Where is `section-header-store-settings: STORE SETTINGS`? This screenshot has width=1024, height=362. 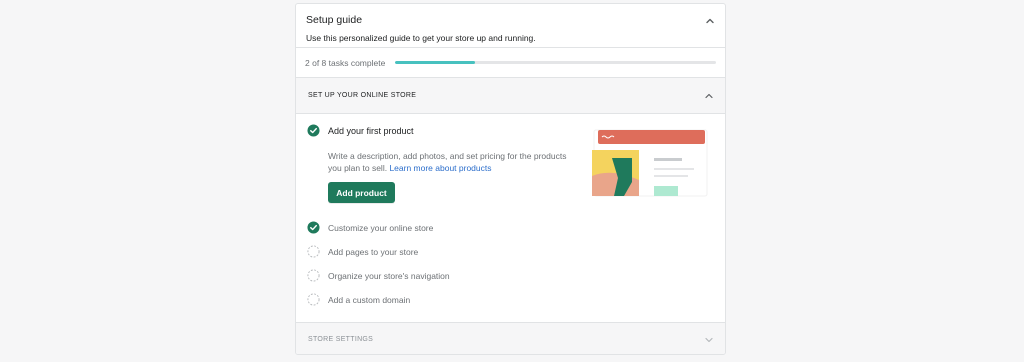 section-header-store-settings: STORE SETTINGS is located at coordinates (510, 338).